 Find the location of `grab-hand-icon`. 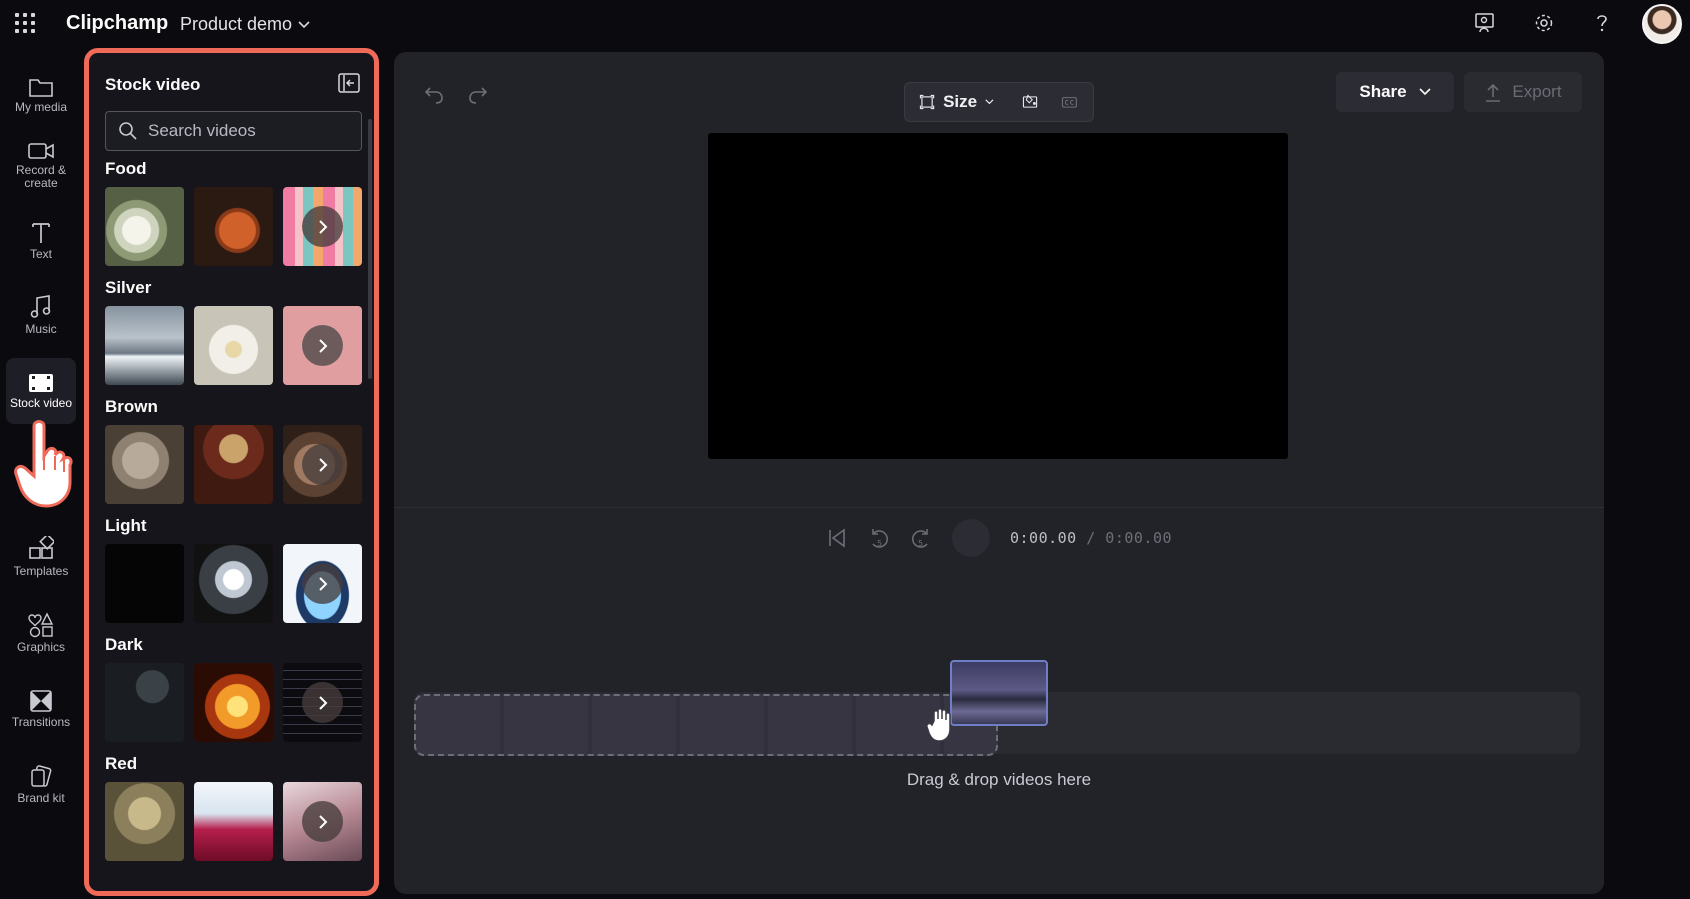

grab-hand-icon is located at coordinates (938, 725).